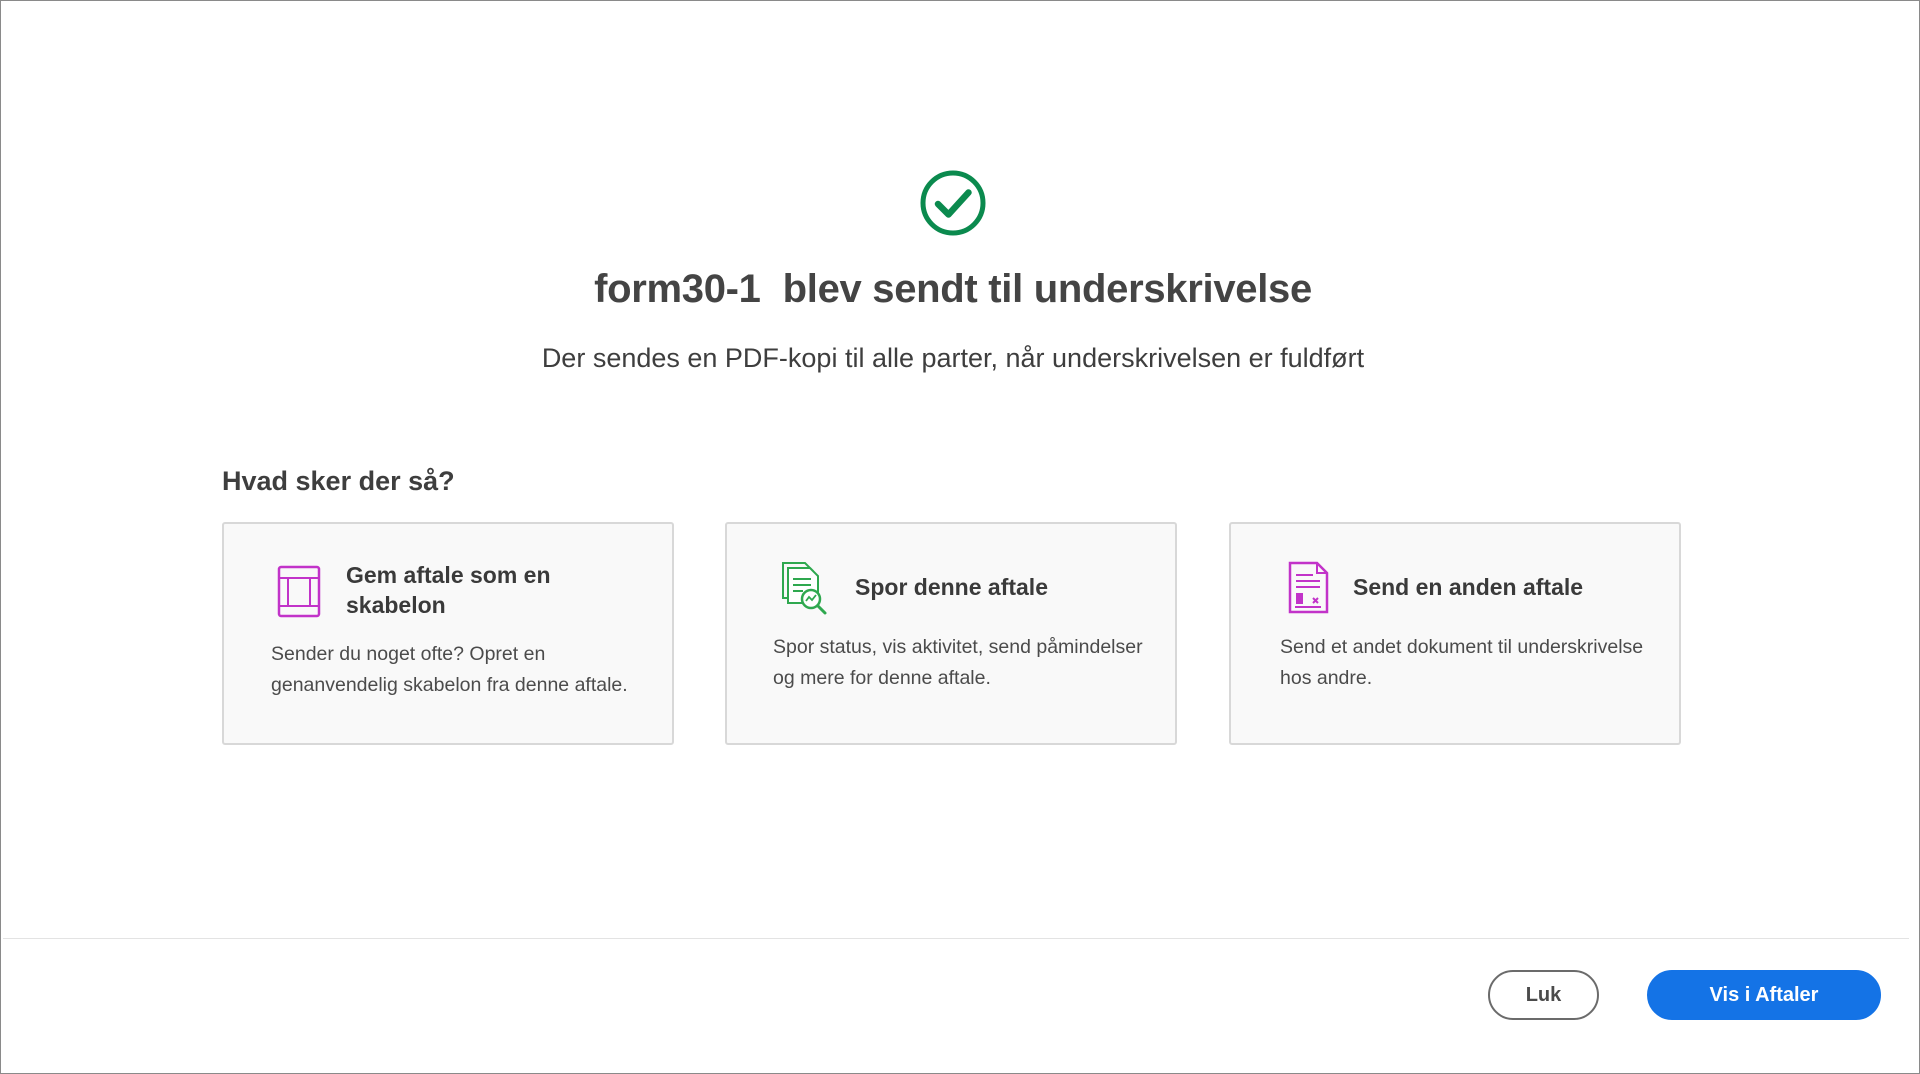 Image resolution: width=1920 pixels, height=1074 pixels. Describe the element at coordinates (299, 591) in the screenshot. I see `template-document-icon` at that location.